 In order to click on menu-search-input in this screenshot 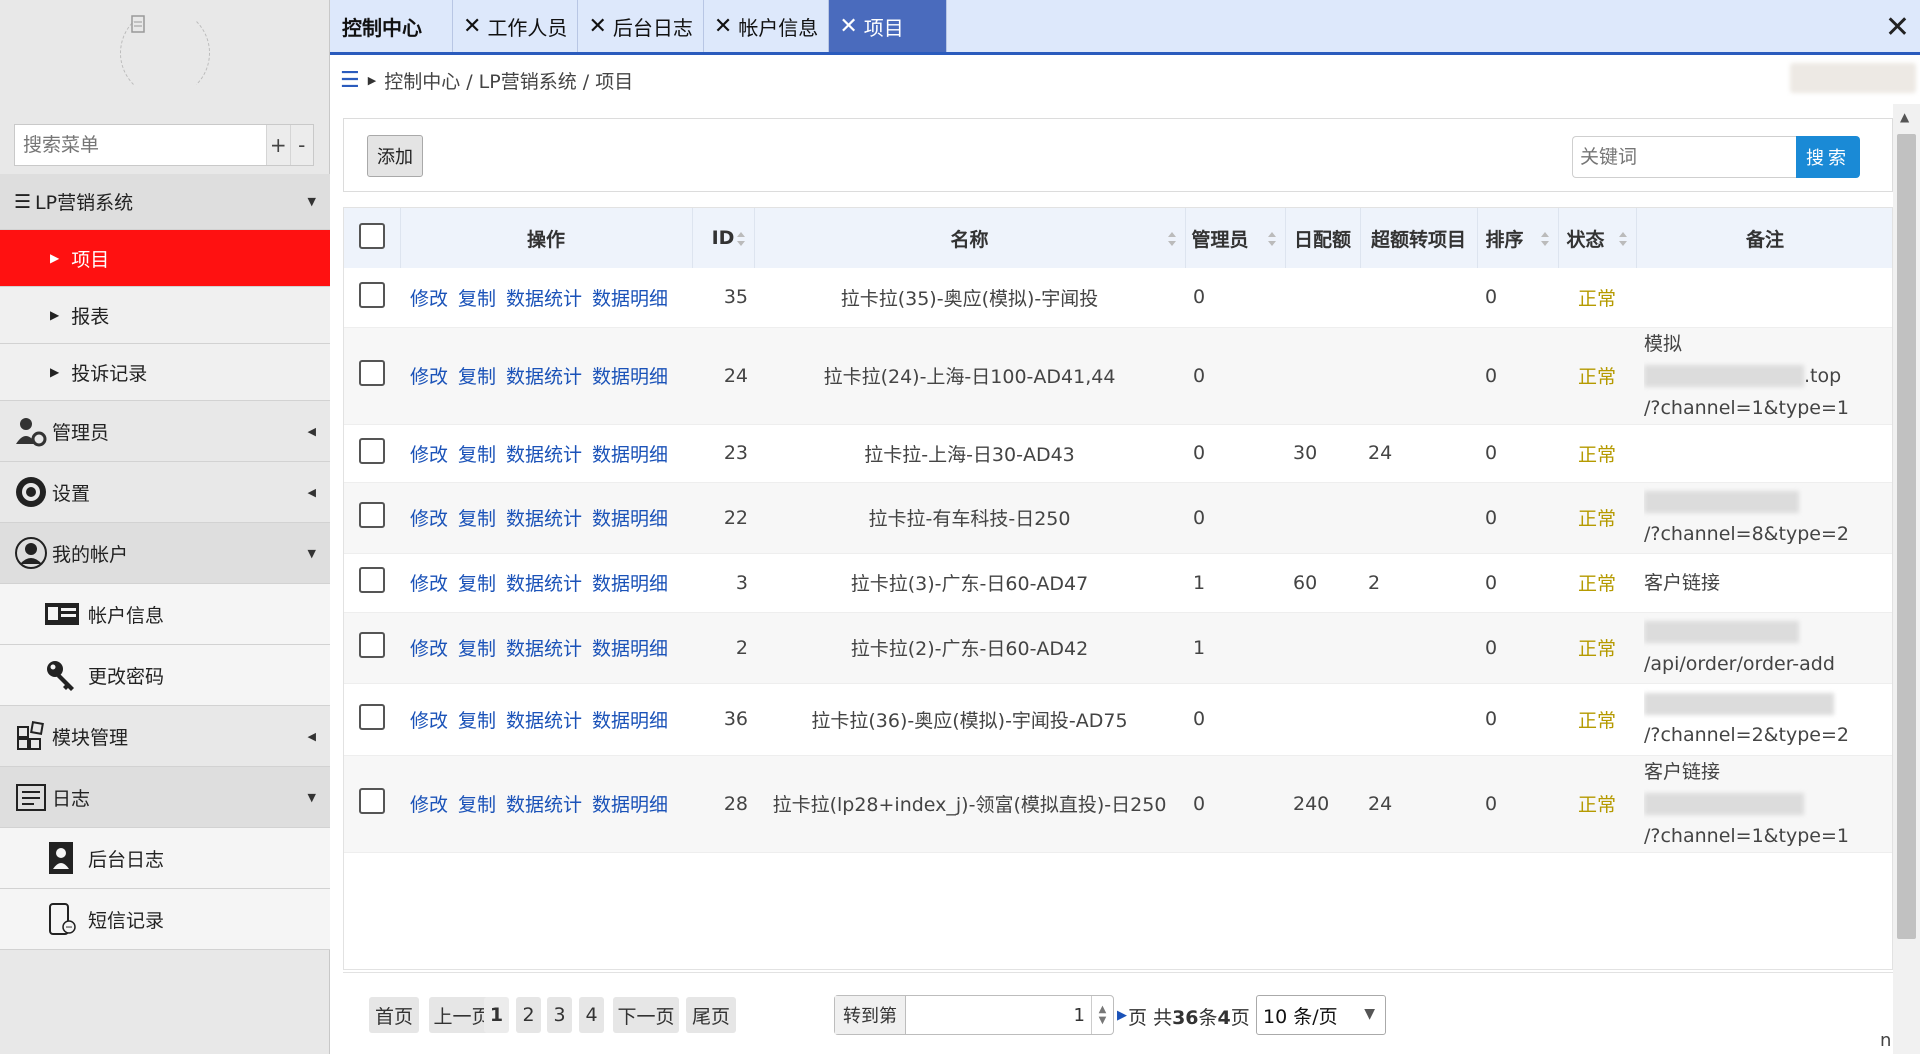, I will do `click(140, 145)`.